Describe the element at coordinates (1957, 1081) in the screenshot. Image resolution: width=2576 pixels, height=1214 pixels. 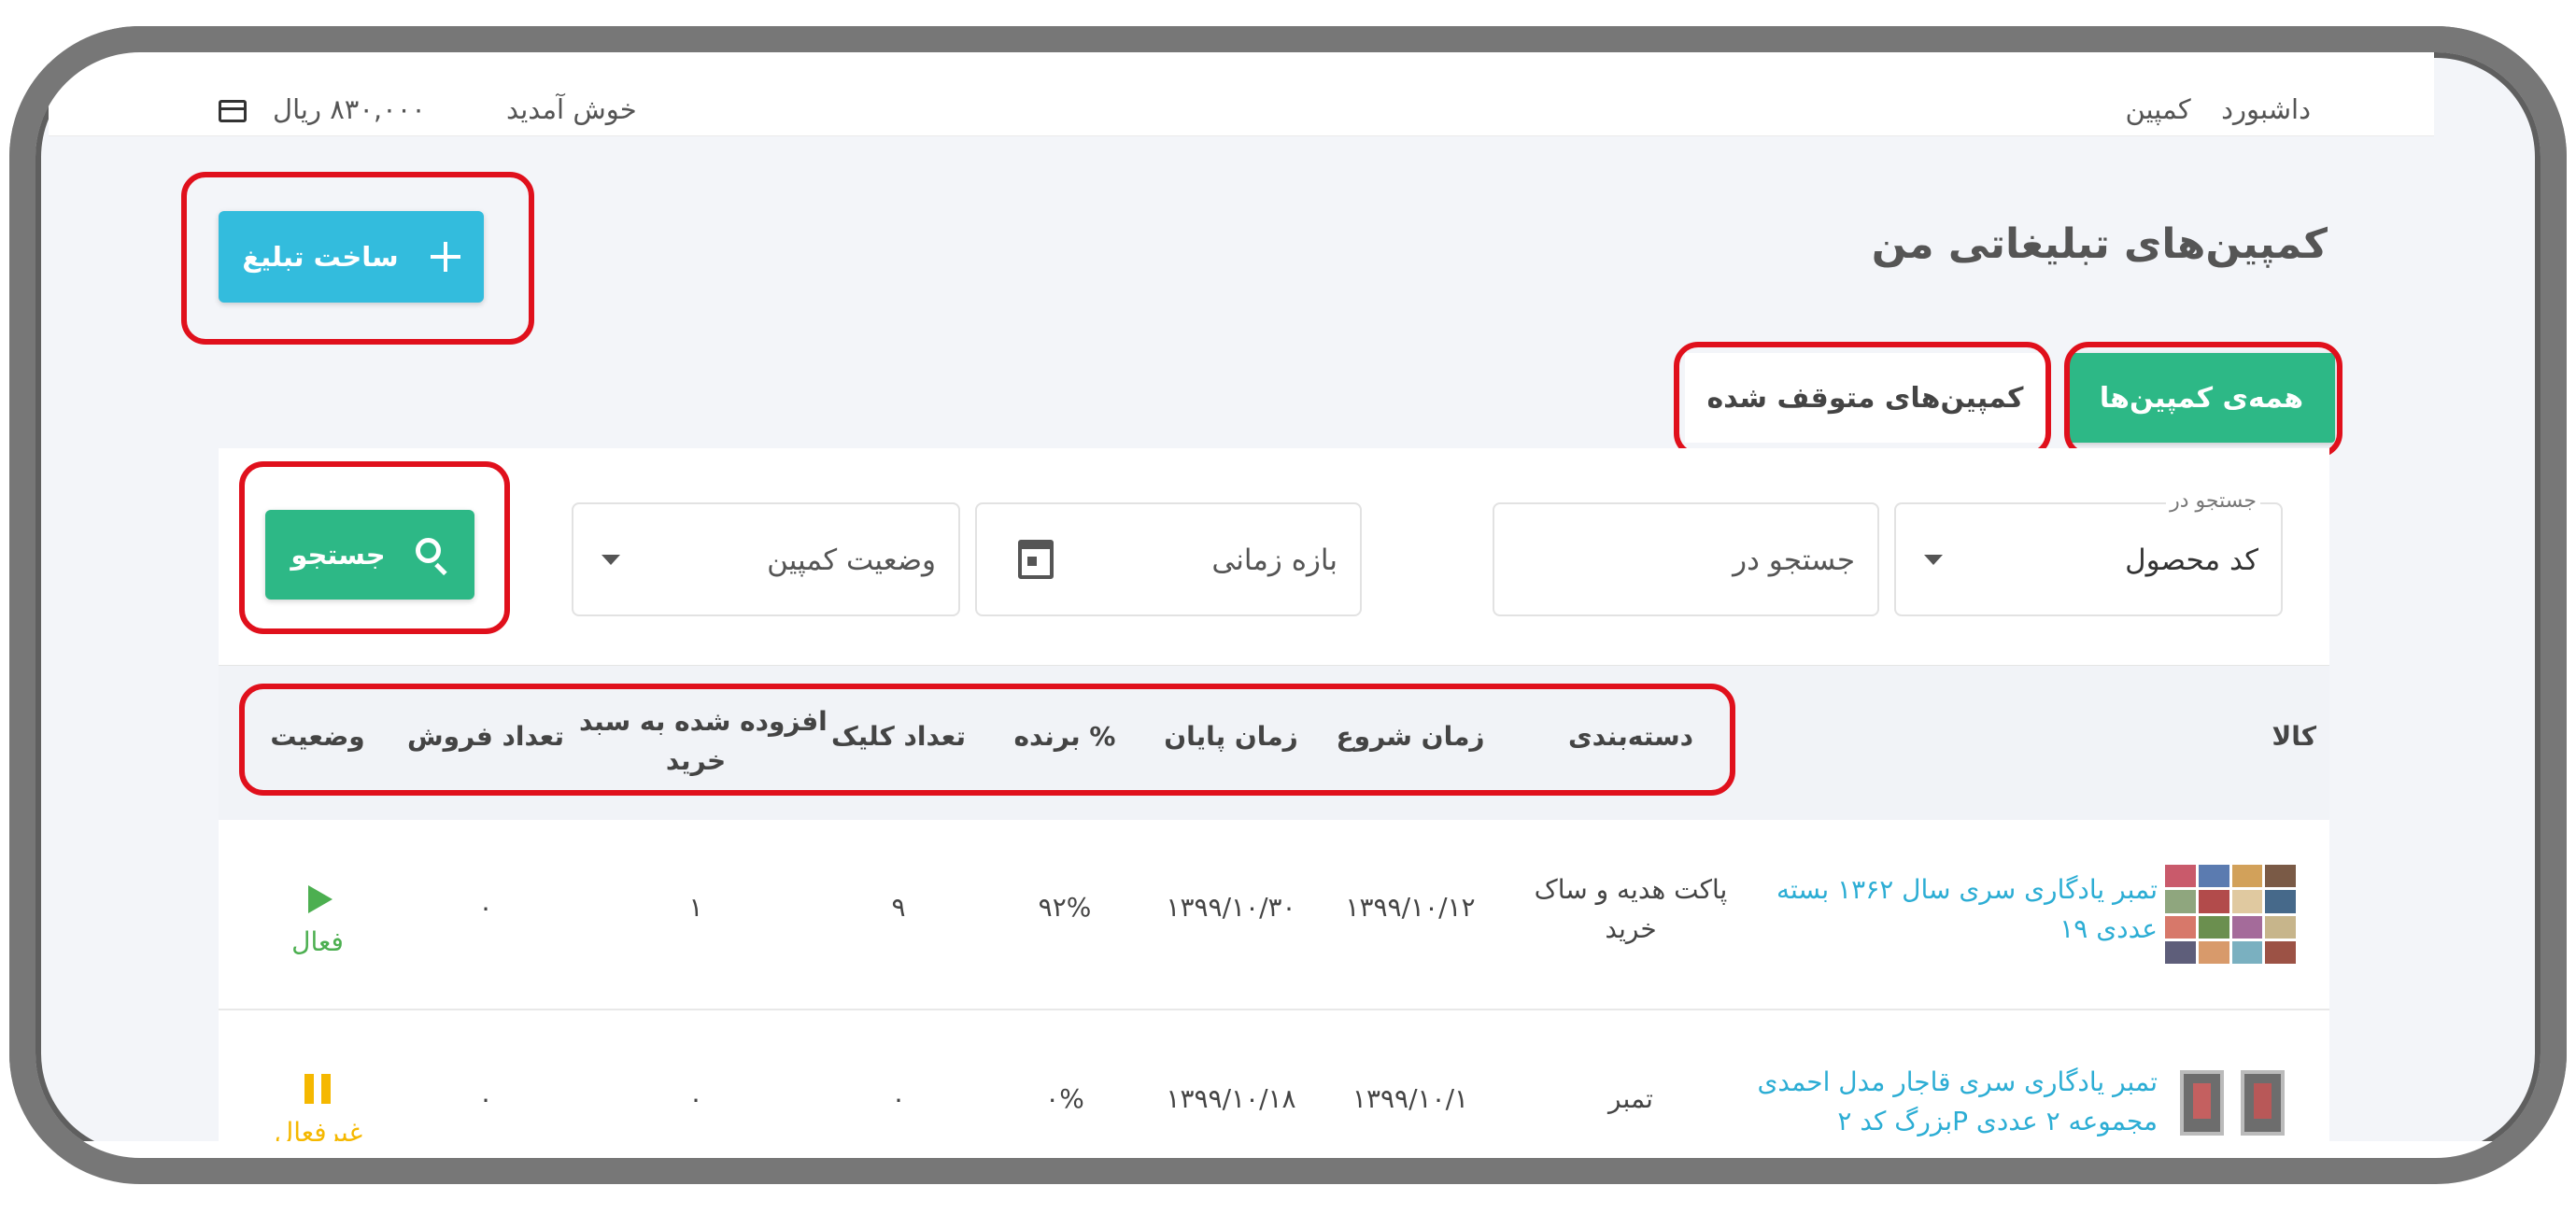
I see `product-name-line1: تمبر یادگاری سری قاجار مدل احمدی` at that location.